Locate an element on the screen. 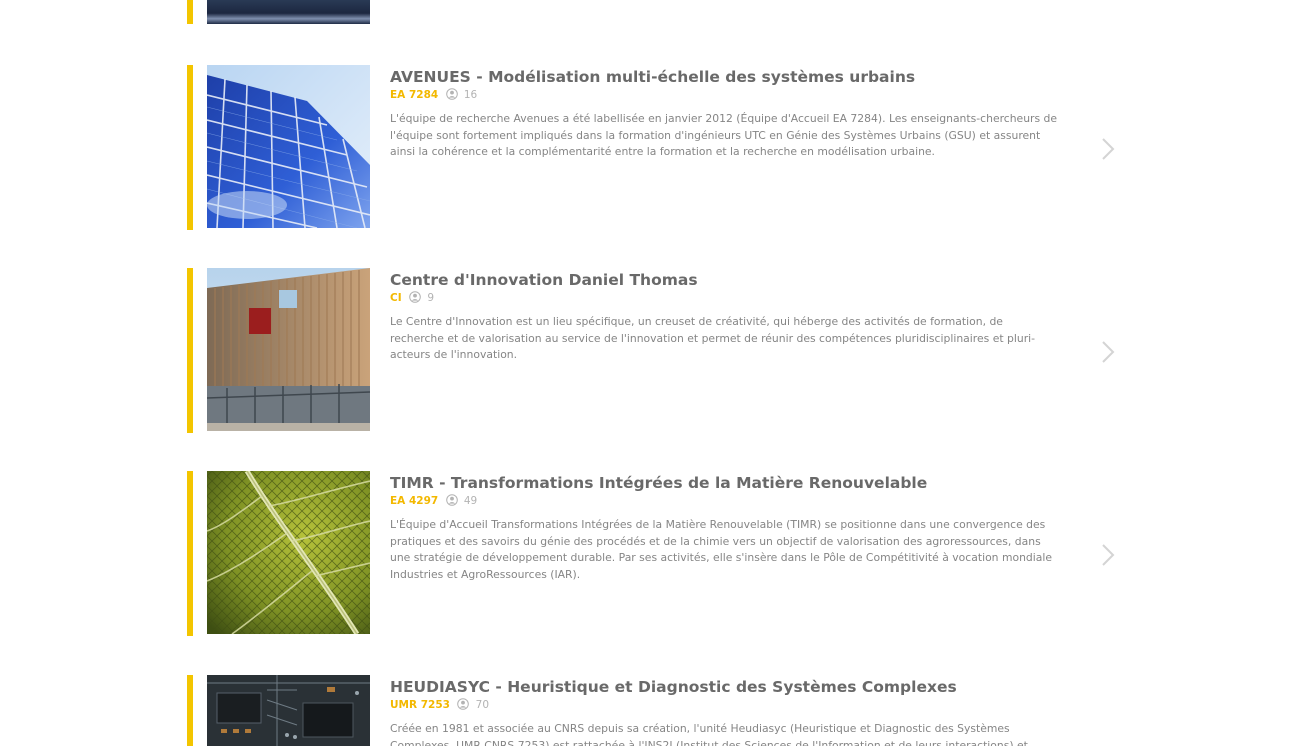 The image size is (1304, 746). lab-member-count: 16 is located at coordinates (470, 95).